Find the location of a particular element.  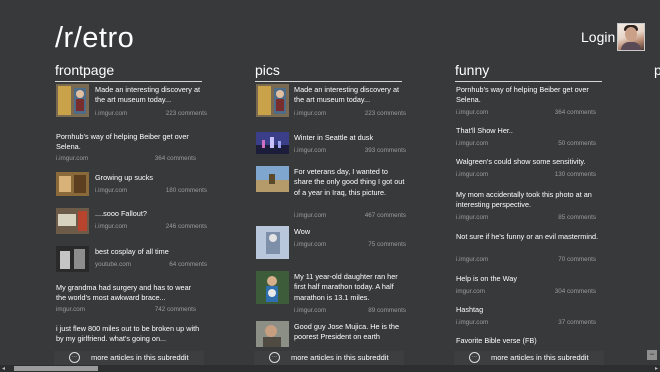

item-title: Help is on the Way is located at coordinates (486, 278).